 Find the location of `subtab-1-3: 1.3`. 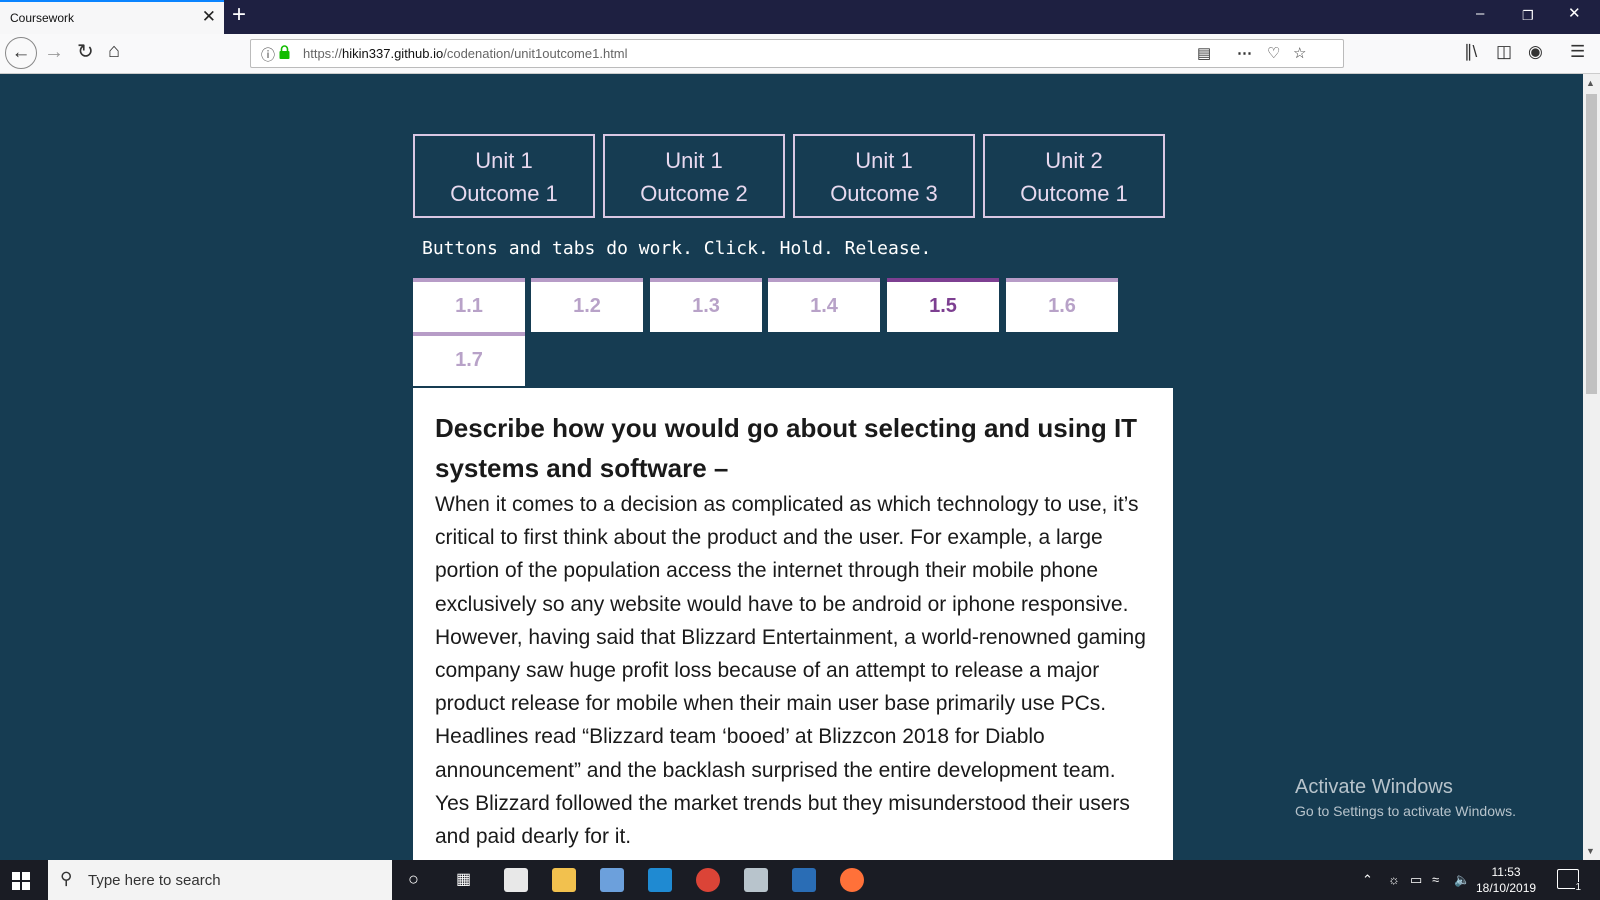

subtab-1-3: 1.3 is located at coordinates (706, 305).